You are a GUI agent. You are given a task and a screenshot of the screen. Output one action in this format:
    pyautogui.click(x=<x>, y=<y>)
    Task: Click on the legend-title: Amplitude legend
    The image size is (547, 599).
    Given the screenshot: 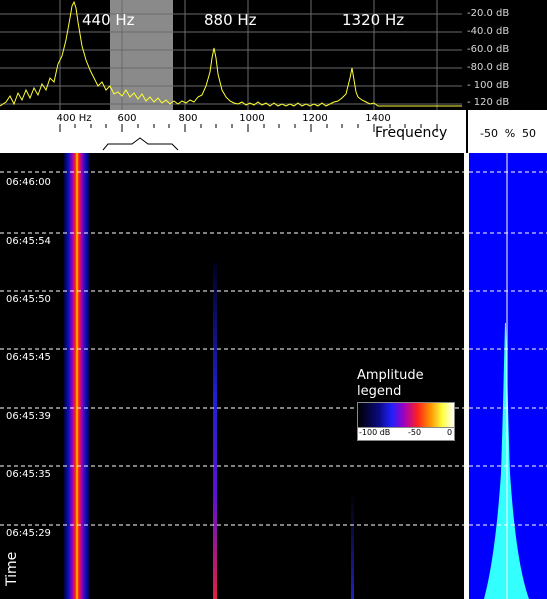 What is the action you would take?
    pyautogui.click(x=390, y=383)
    